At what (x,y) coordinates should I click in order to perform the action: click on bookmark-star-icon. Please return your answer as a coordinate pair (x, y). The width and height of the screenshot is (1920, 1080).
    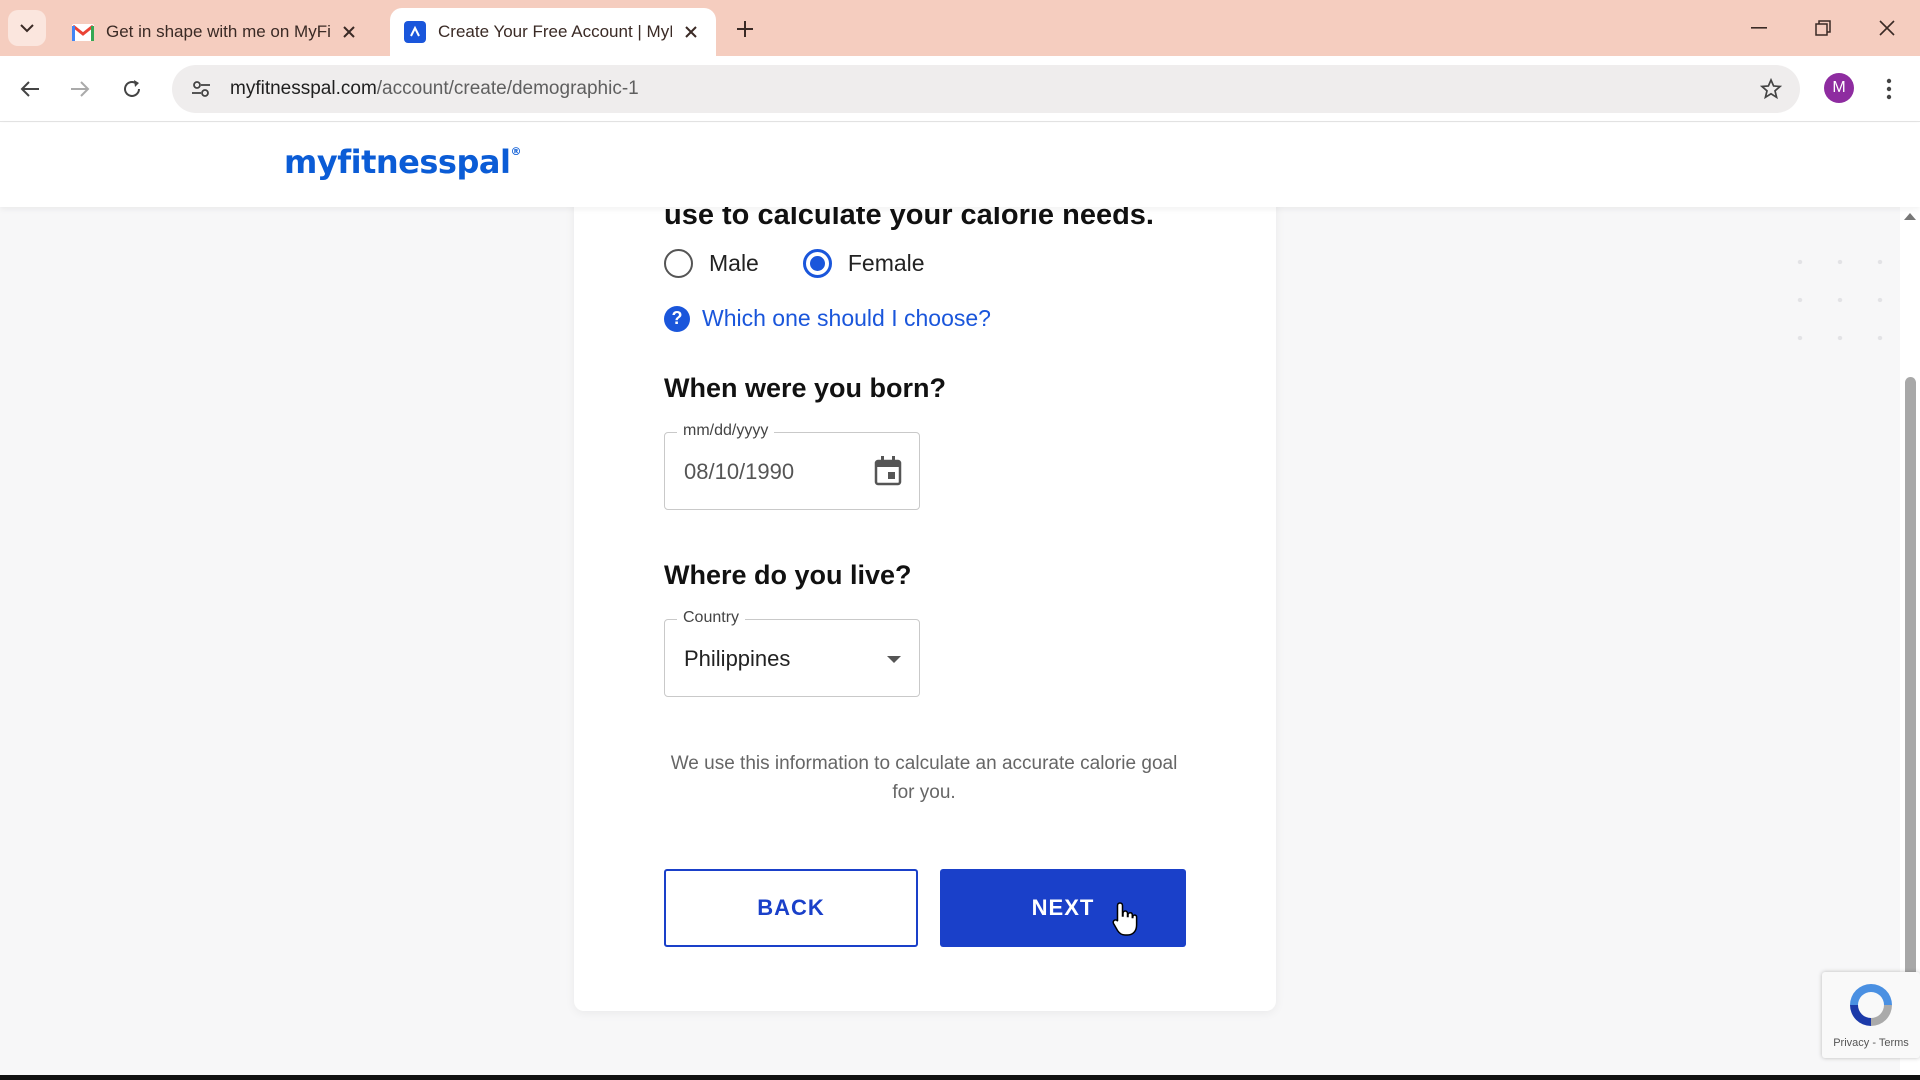
    Looking at the image, I should click on (1771, 89).